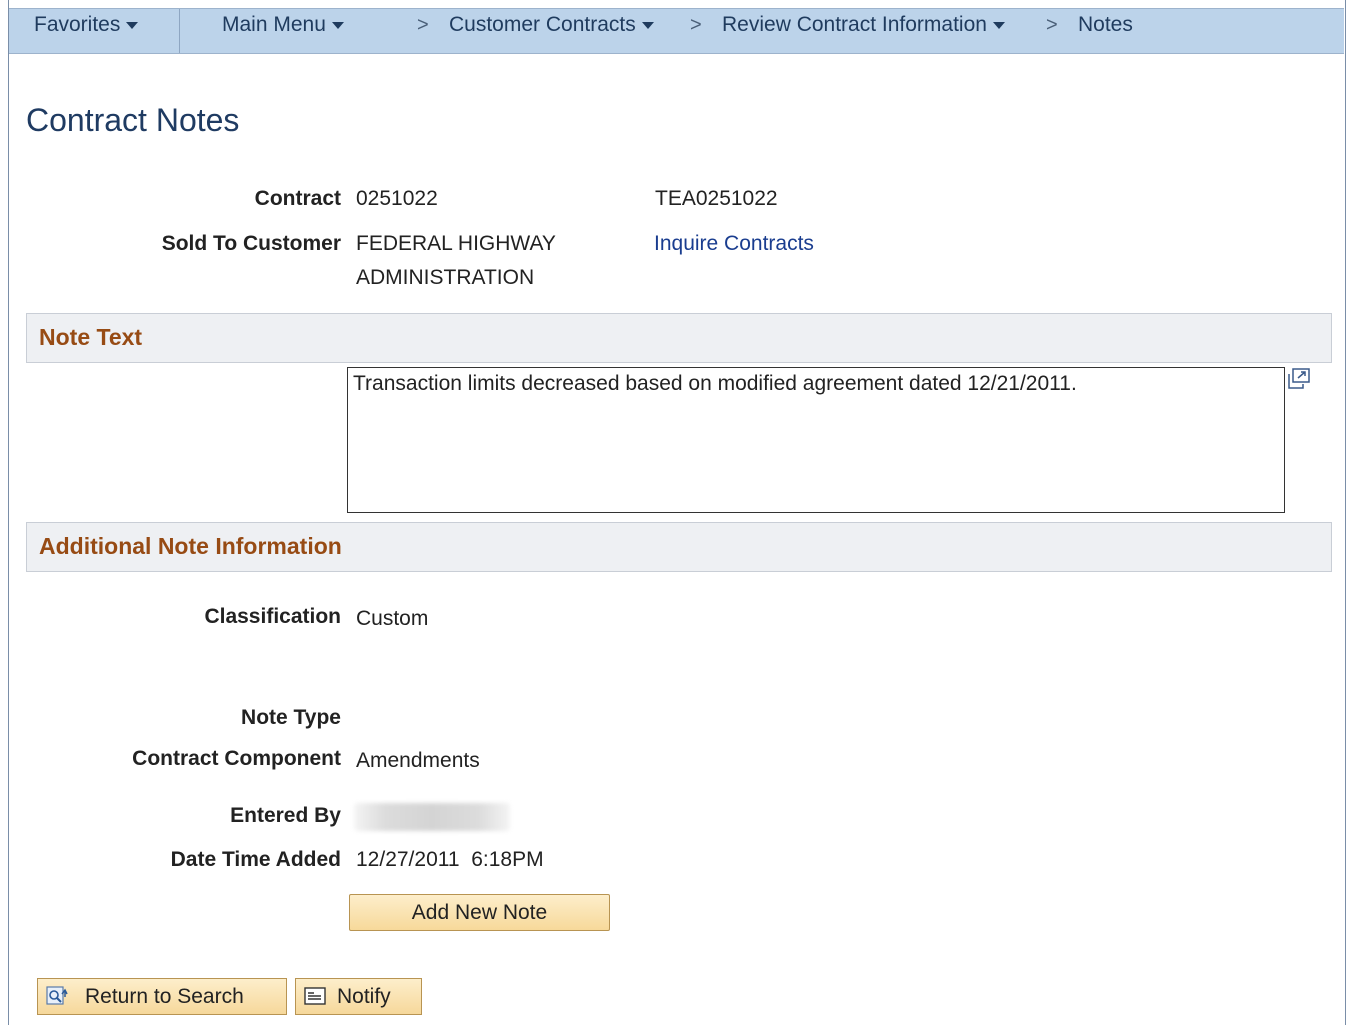  Describe the element at coordinates (364, 996) in the screenshot. I see `notify-label: Notify` at that location.